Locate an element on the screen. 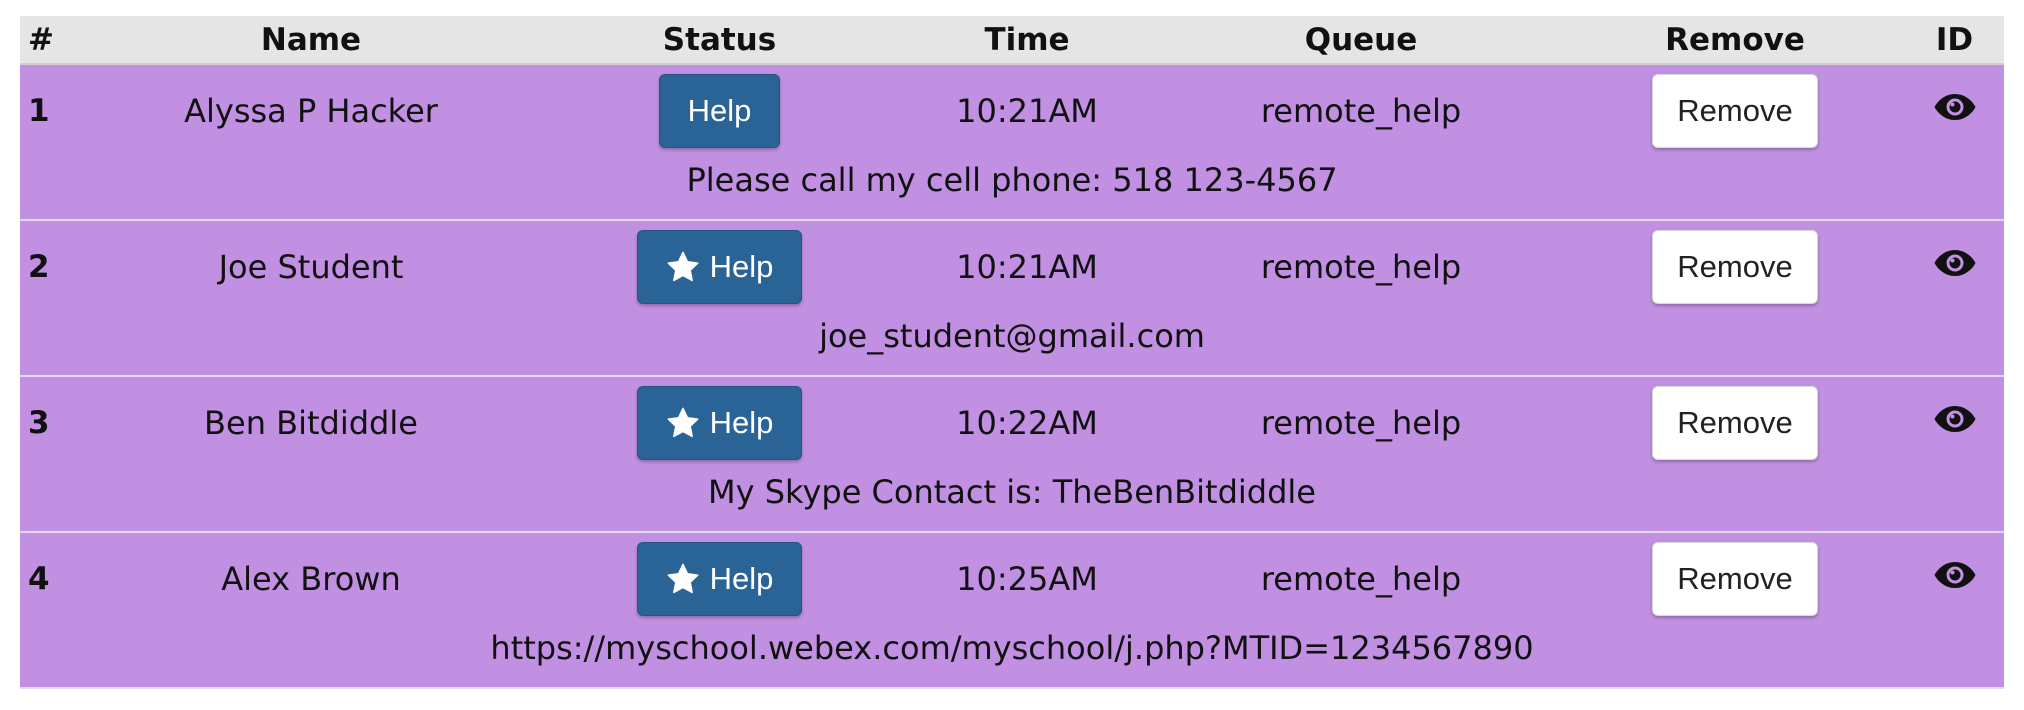 This screenshot has height=710, width=2024. table-header-row: # Name Status Time Queue Remove ID is located at coordinates (1012, 40).